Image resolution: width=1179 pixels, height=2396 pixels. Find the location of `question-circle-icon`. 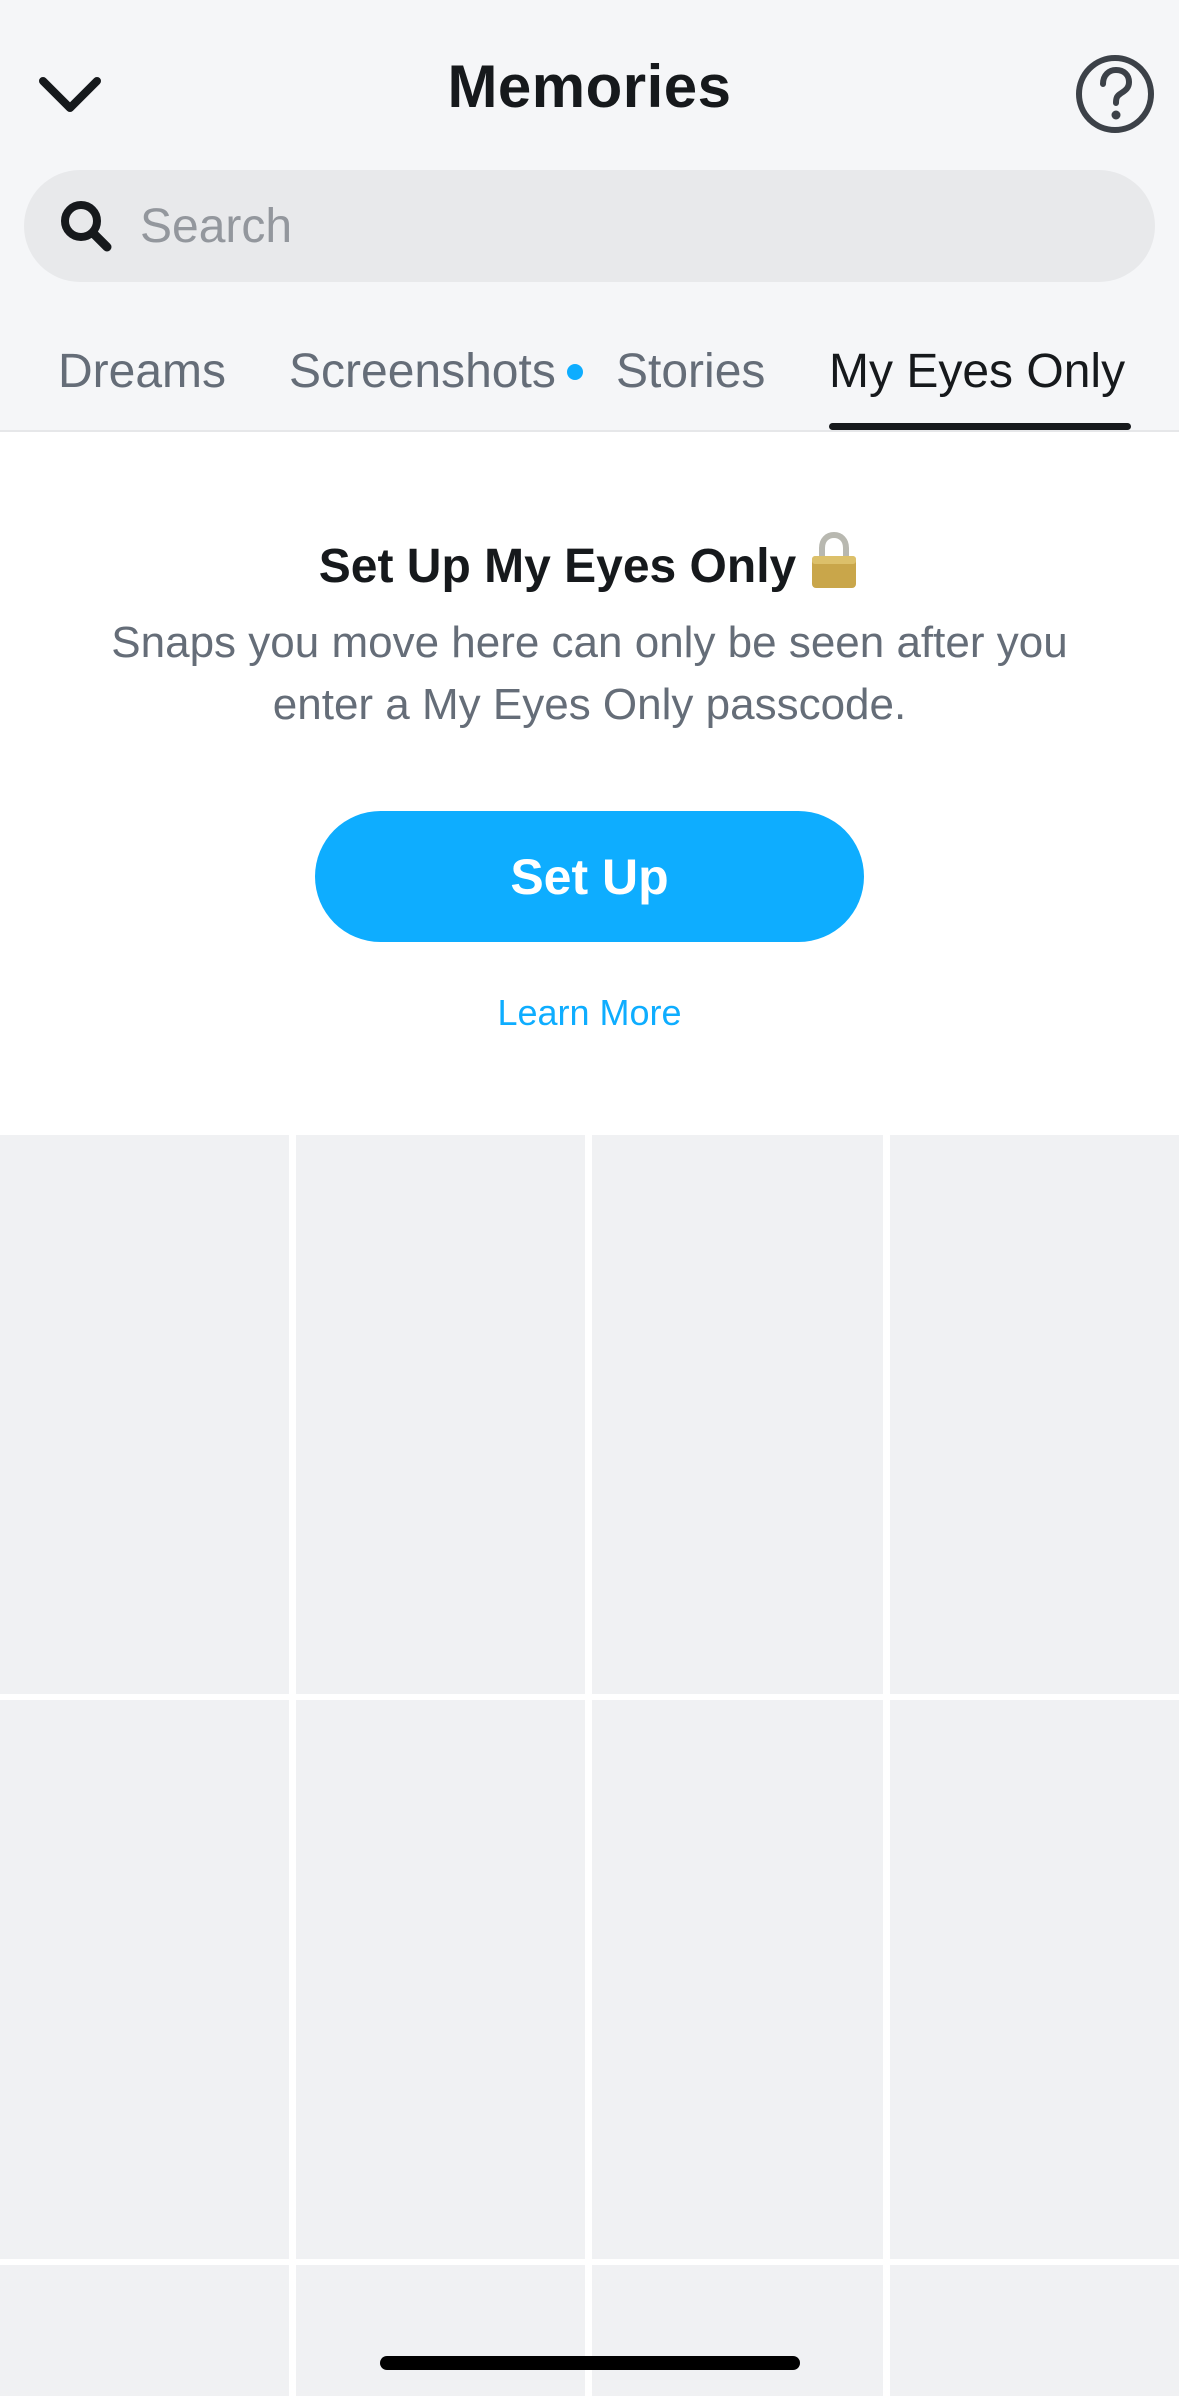

question-circle-icon is located at coordinates (1115, 94).